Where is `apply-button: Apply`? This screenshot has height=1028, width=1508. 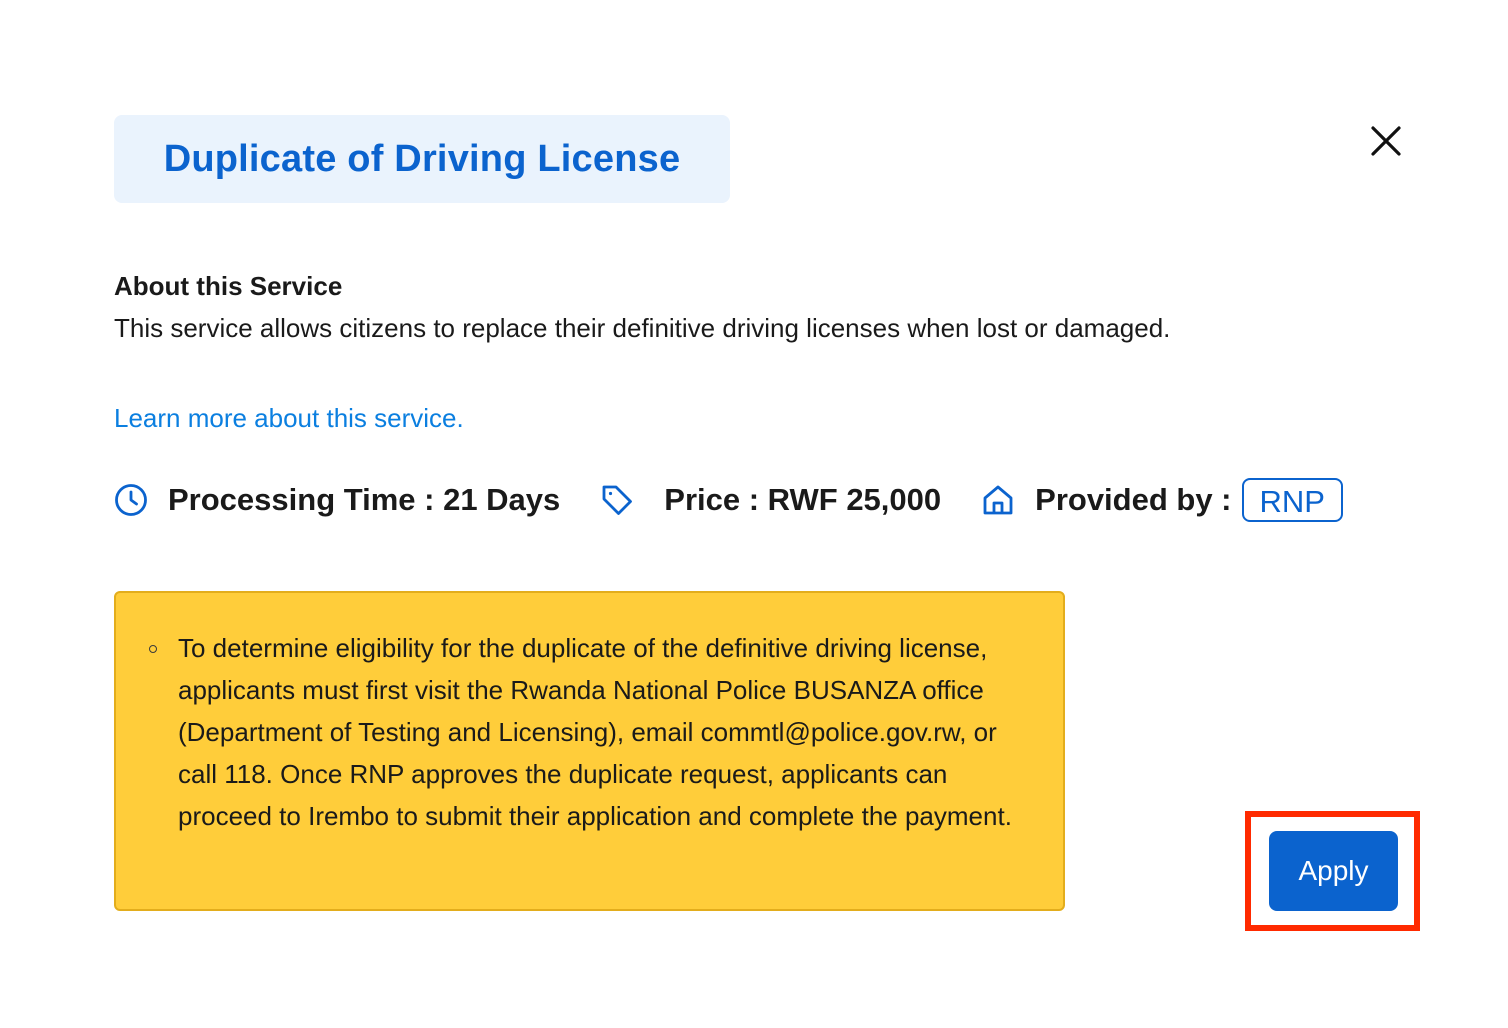
apply-button: Apply is located at coordinates (1333, 871).